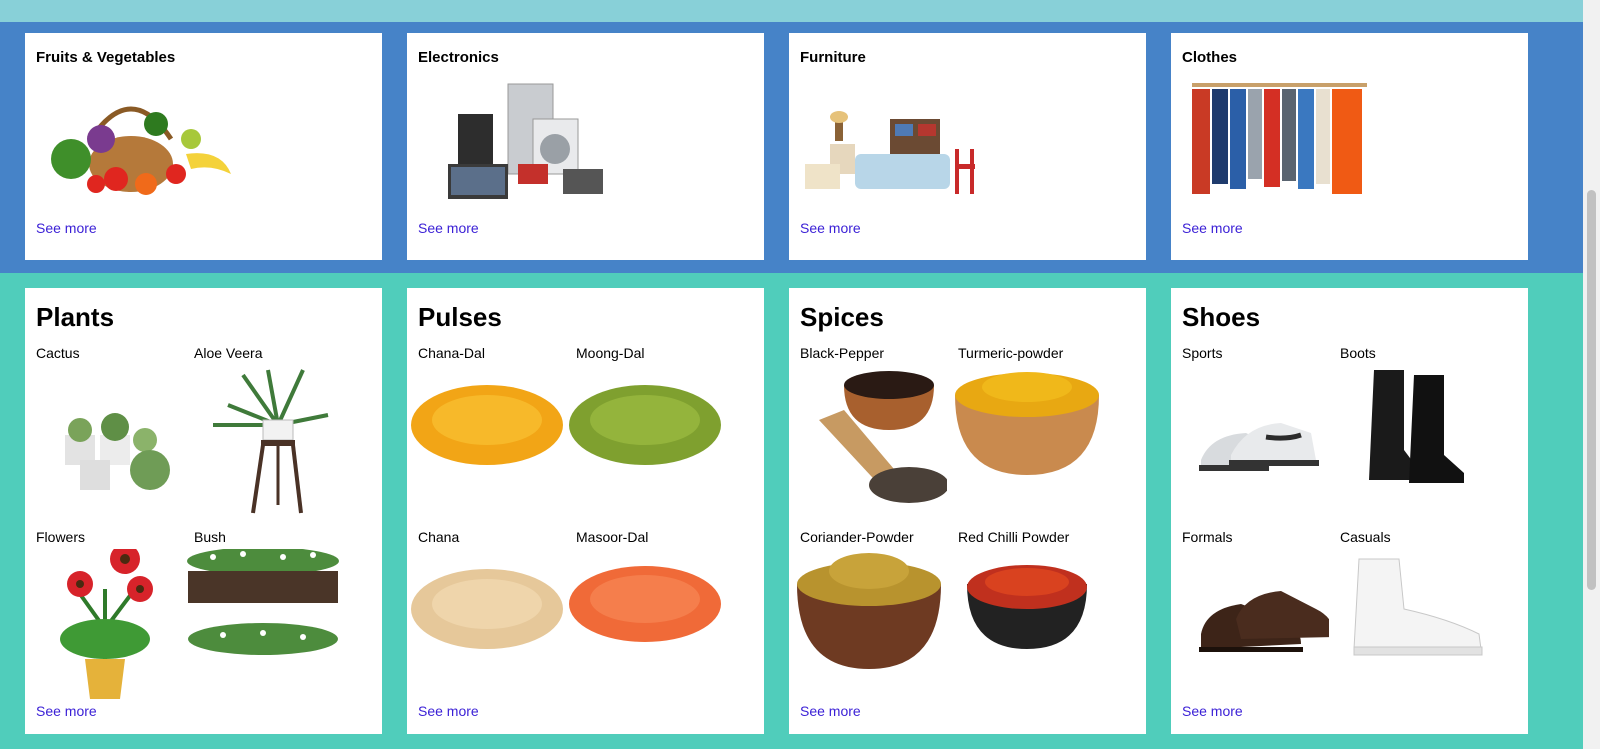 Image resolution: width=1600 pixels, height=749 pixels. I want to click on fruit-basket-image, so click(141, 150).